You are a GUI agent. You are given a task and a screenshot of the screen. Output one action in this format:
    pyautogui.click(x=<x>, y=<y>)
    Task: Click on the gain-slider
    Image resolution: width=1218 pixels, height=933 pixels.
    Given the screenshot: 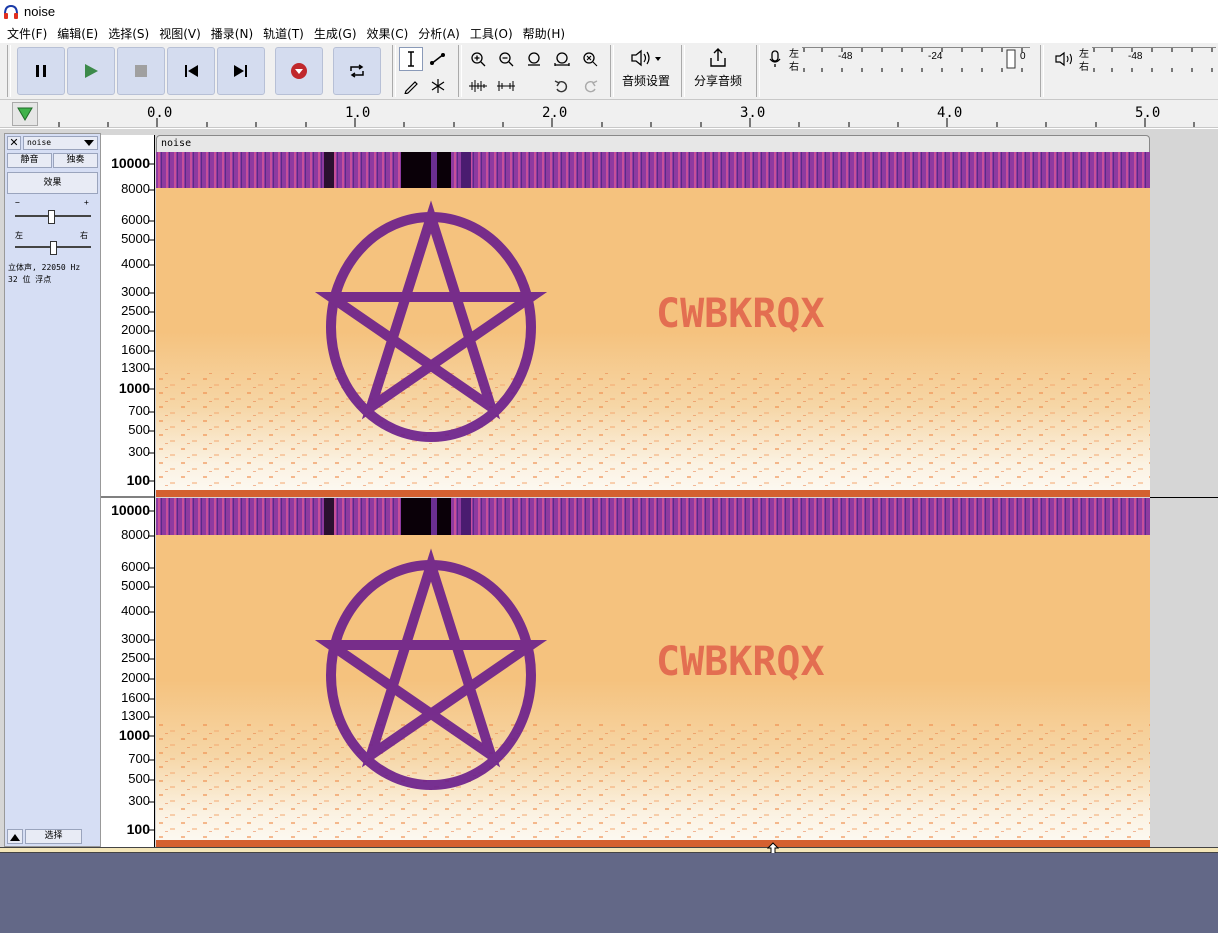 What is the action you would take?
    pyautogui.click(x=53, y=217)
    